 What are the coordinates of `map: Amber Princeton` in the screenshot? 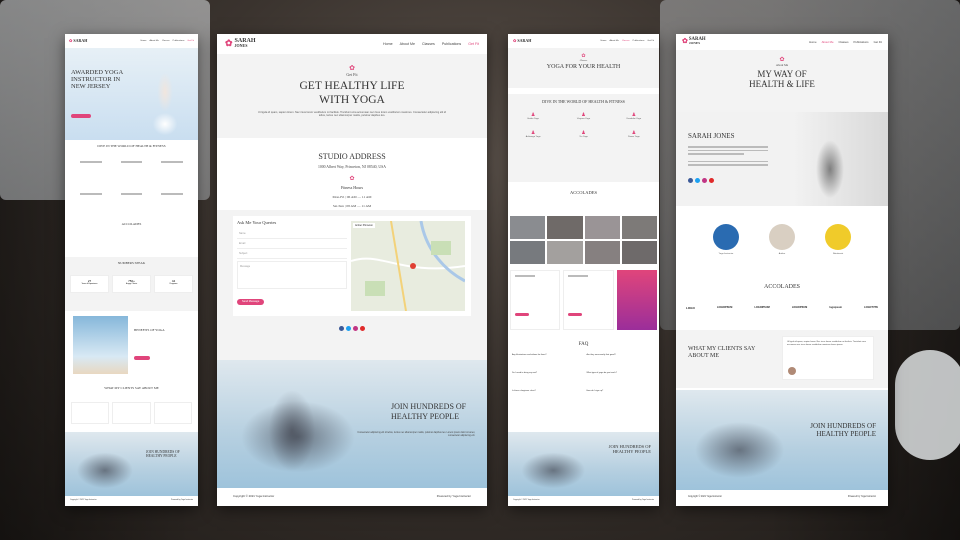 It's located at (408, 266).